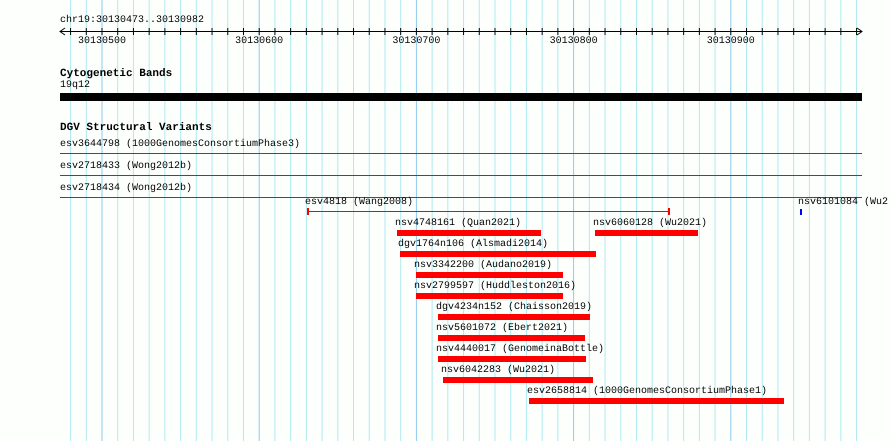 The width and height of the screenshot is (890, 441). What do you see at coordinates (502, 329) in the screenshot?
I see `feature-label: nsv5601072 (Ebert2021)` at bounding box center [502, 329].